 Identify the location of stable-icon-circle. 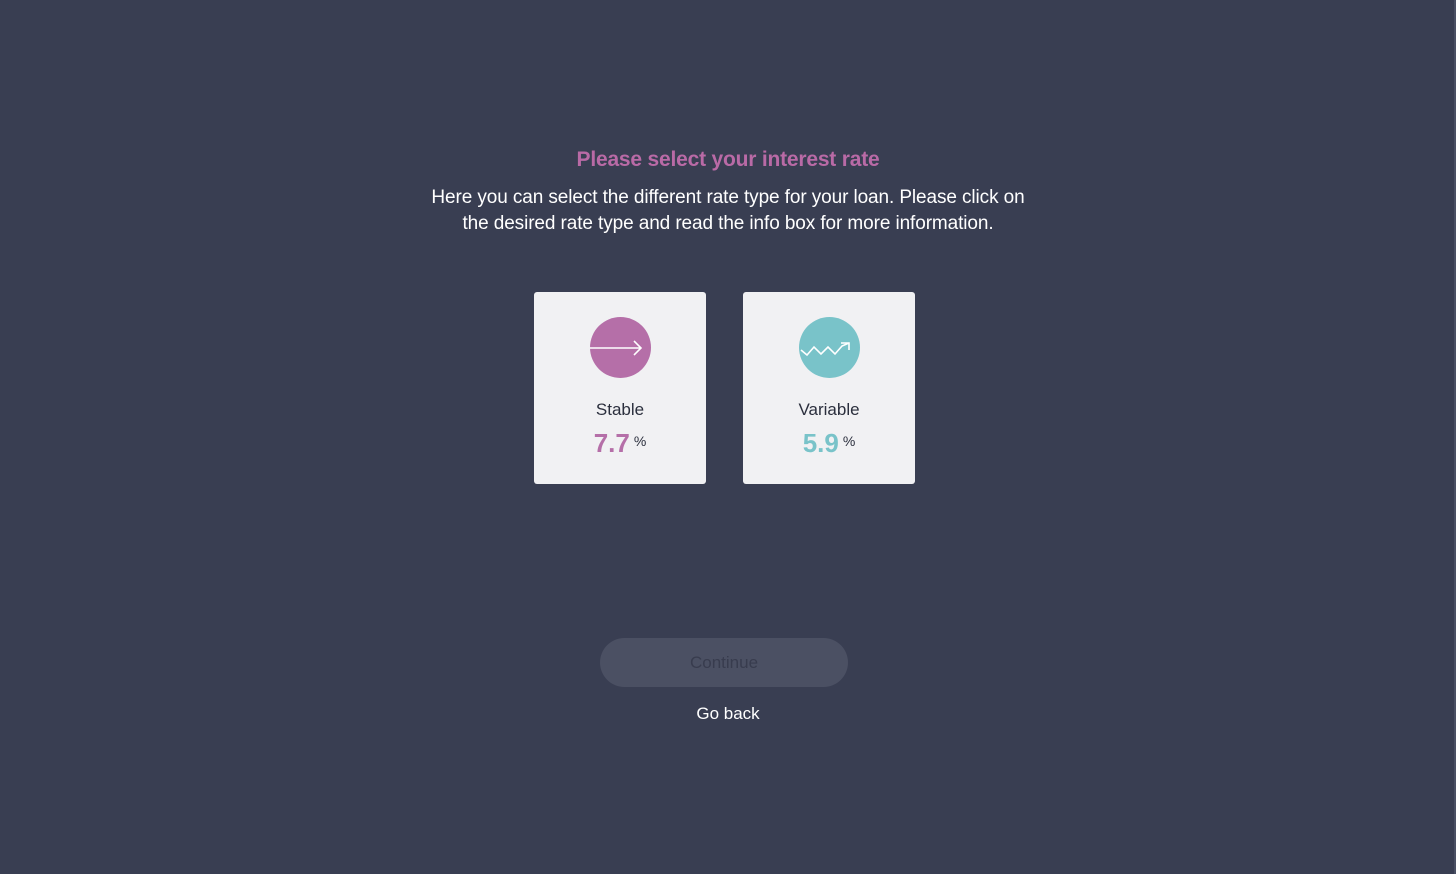
(620, 347).